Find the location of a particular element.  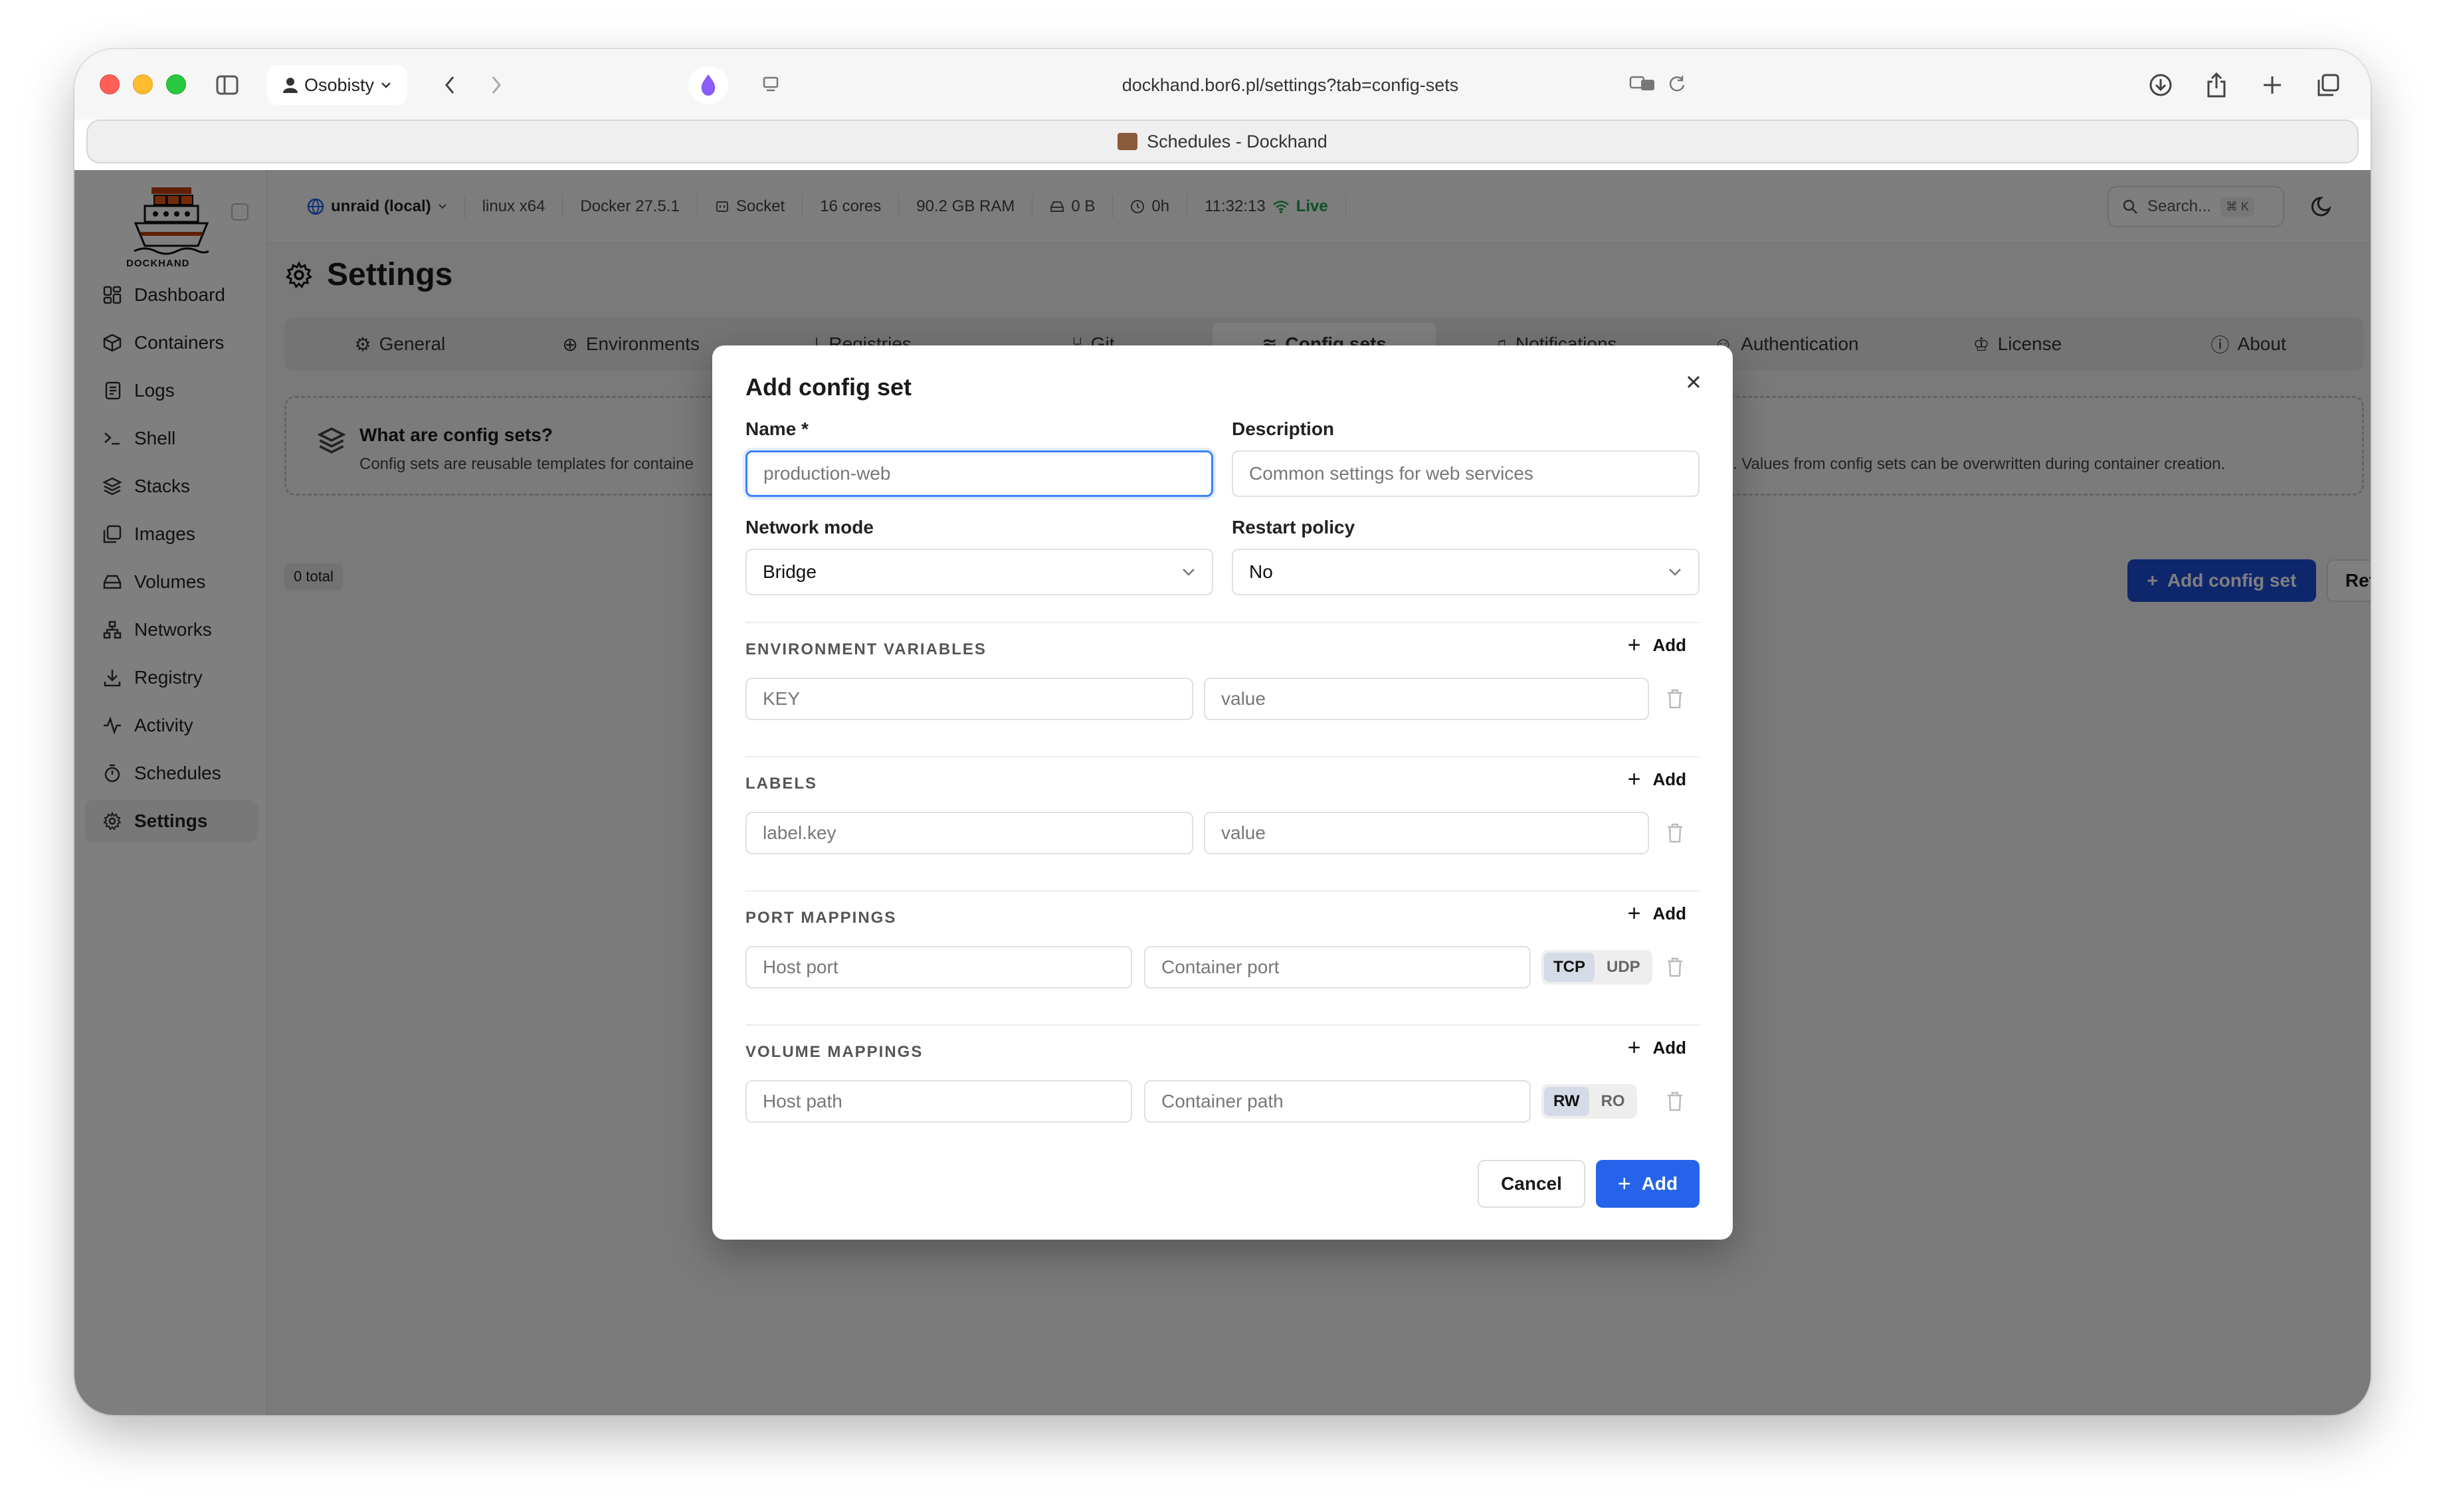

close-icon is located at coordinates (1694, 382).